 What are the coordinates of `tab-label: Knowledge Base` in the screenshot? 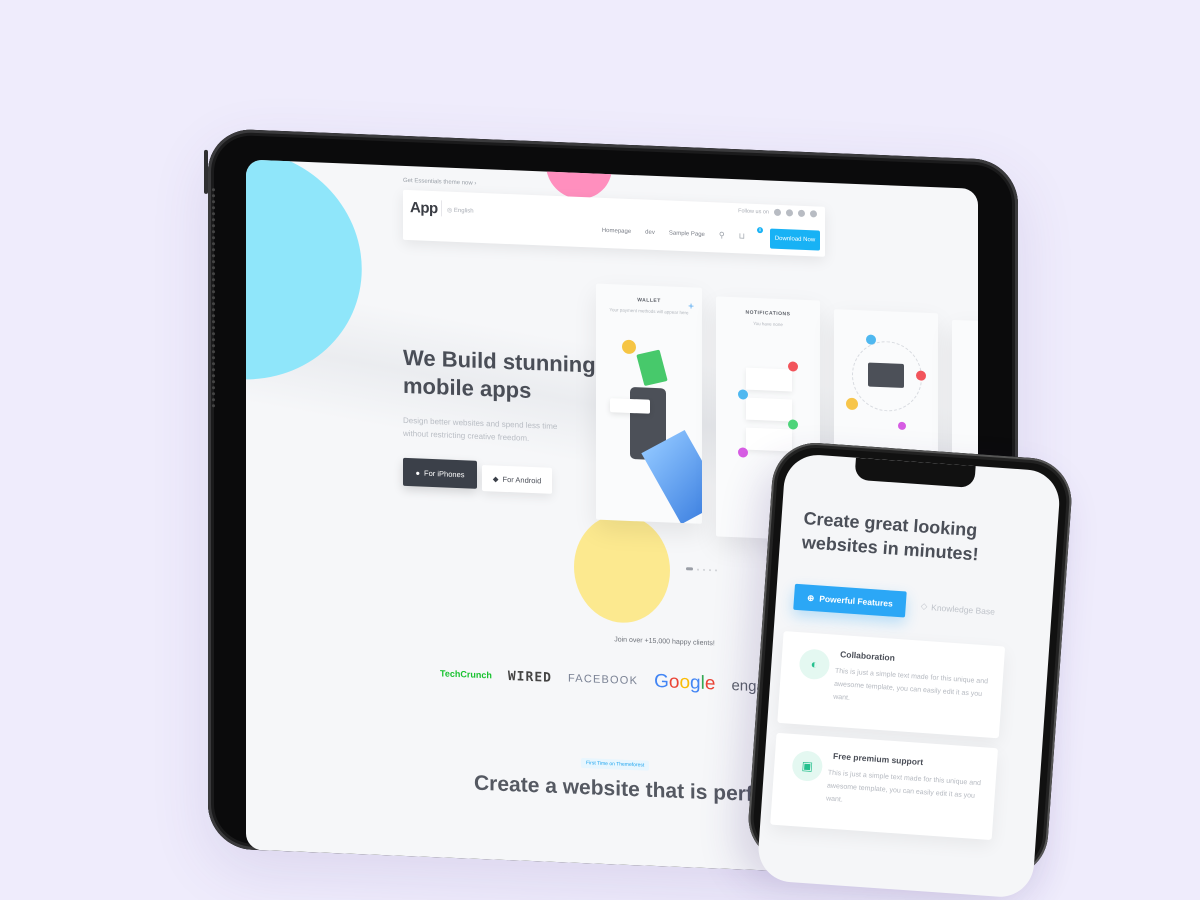 It's located at (963, 609).